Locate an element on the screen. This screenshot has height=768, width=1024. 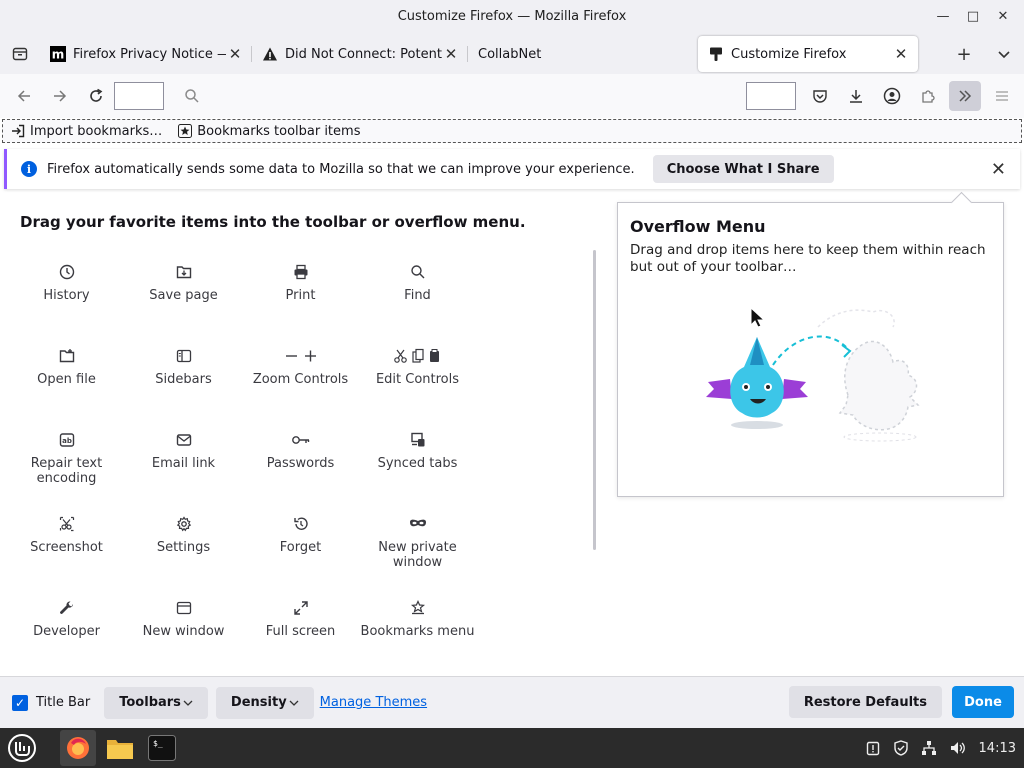
palette-item-passwords: Passwords is located at coordinates (300, 450).